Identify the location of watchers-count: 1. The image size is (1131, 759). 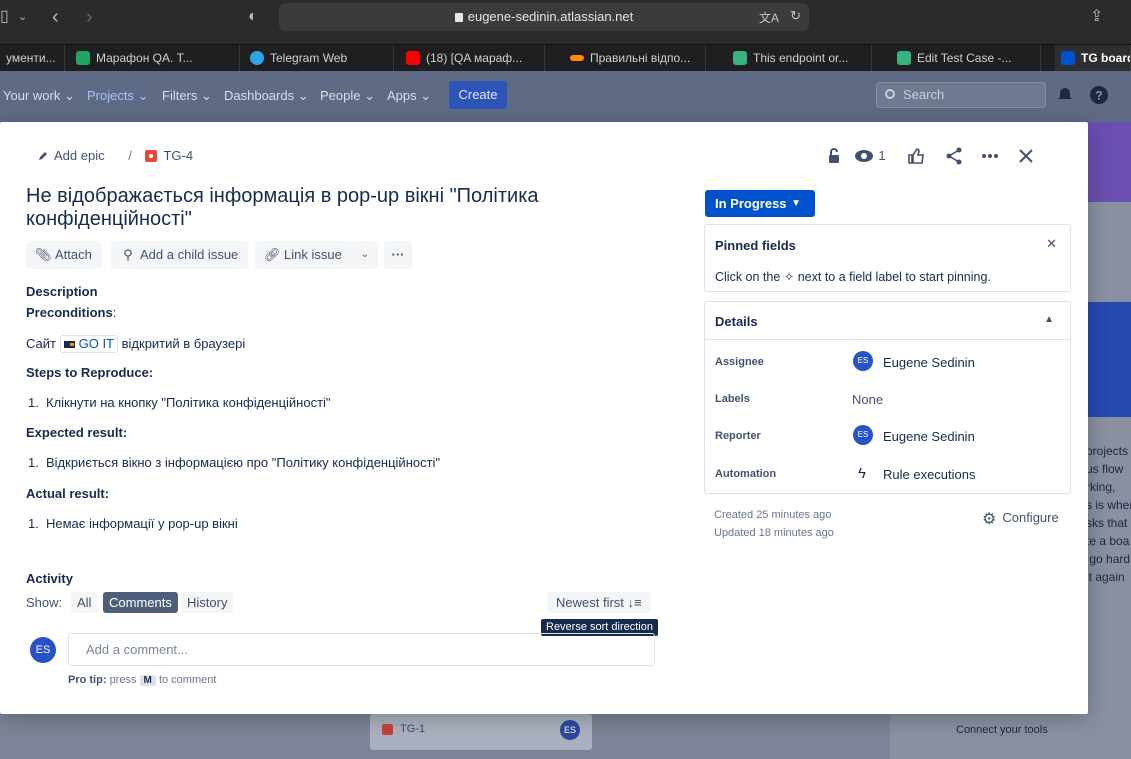
(882, 155).